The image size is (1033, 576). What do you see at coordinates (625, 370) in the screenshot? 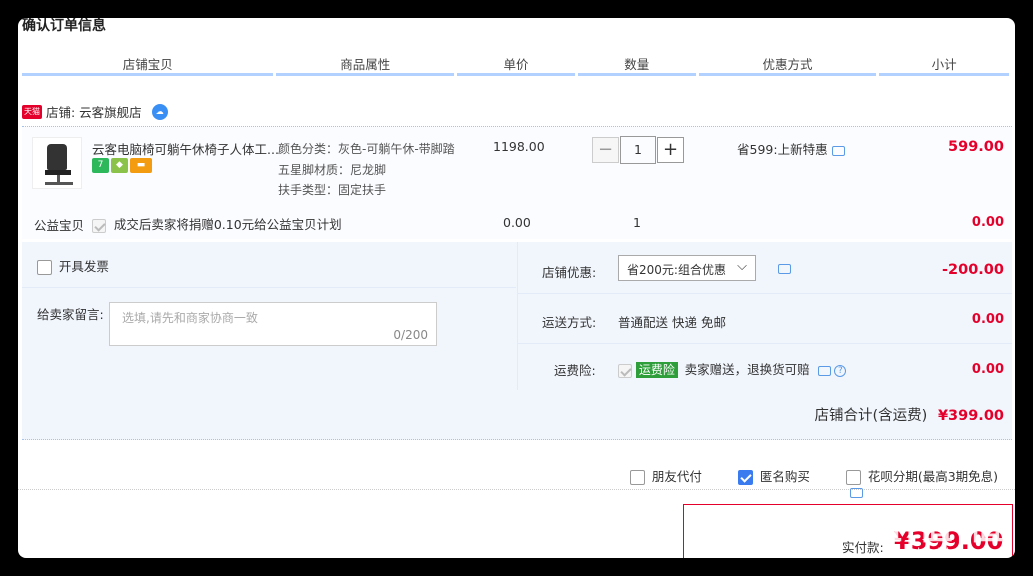
I see `insurance-checkbox` at bounding box center [625, 370].